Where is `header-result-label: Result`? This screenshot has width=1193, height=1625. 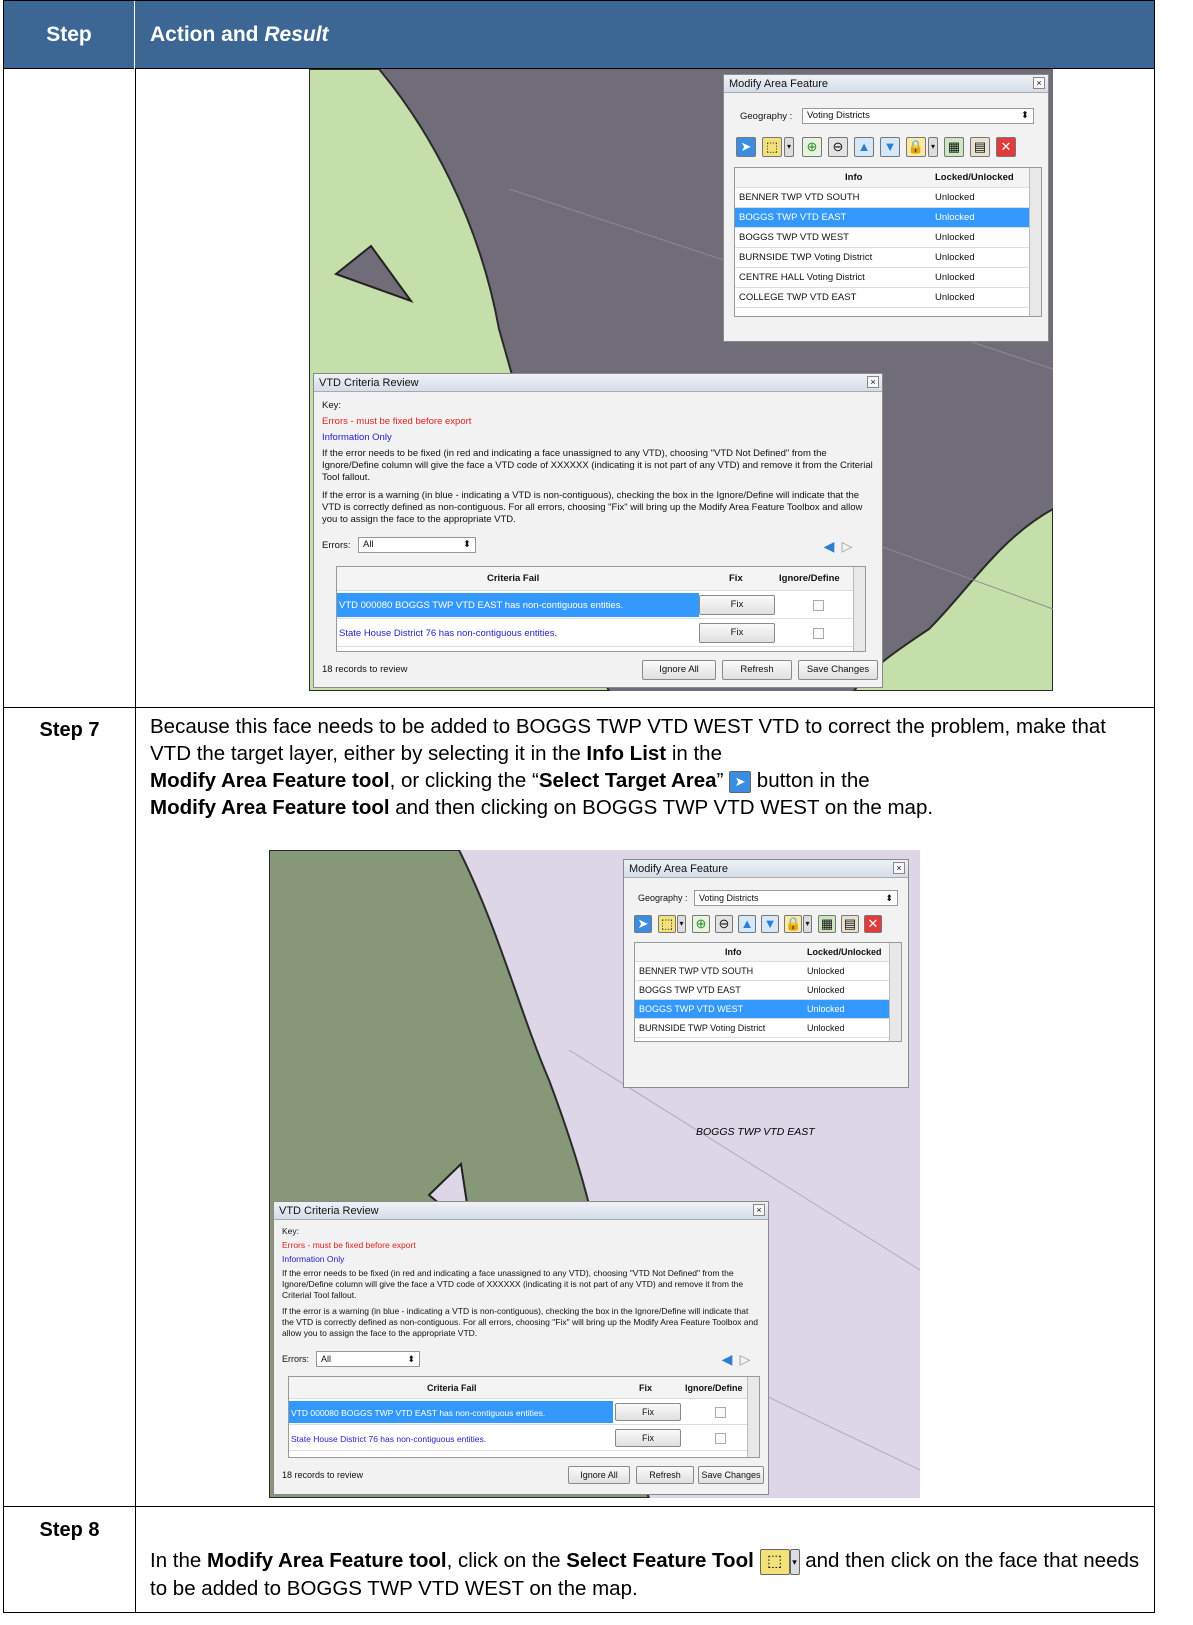
header-result-label: Result is located at coordinates (296, 34).